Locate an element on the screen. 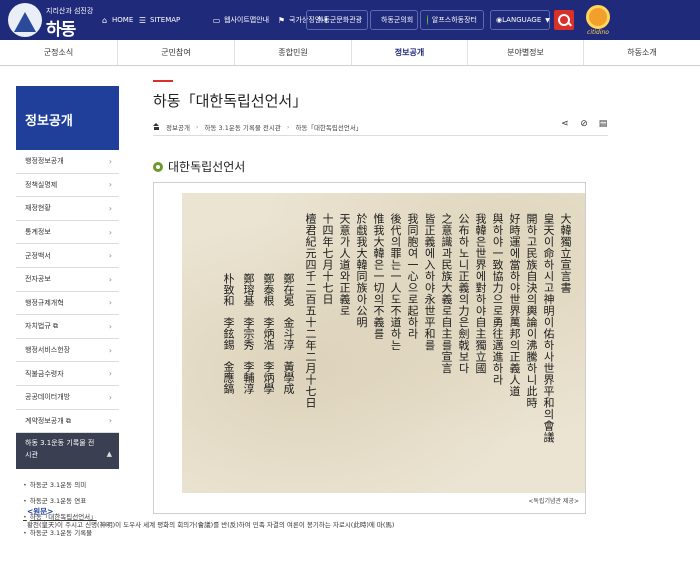 The width and height of the screenshot is (700, 561). culture-tour-label: 하동군문화관광 is located at coordinates (340, 20).